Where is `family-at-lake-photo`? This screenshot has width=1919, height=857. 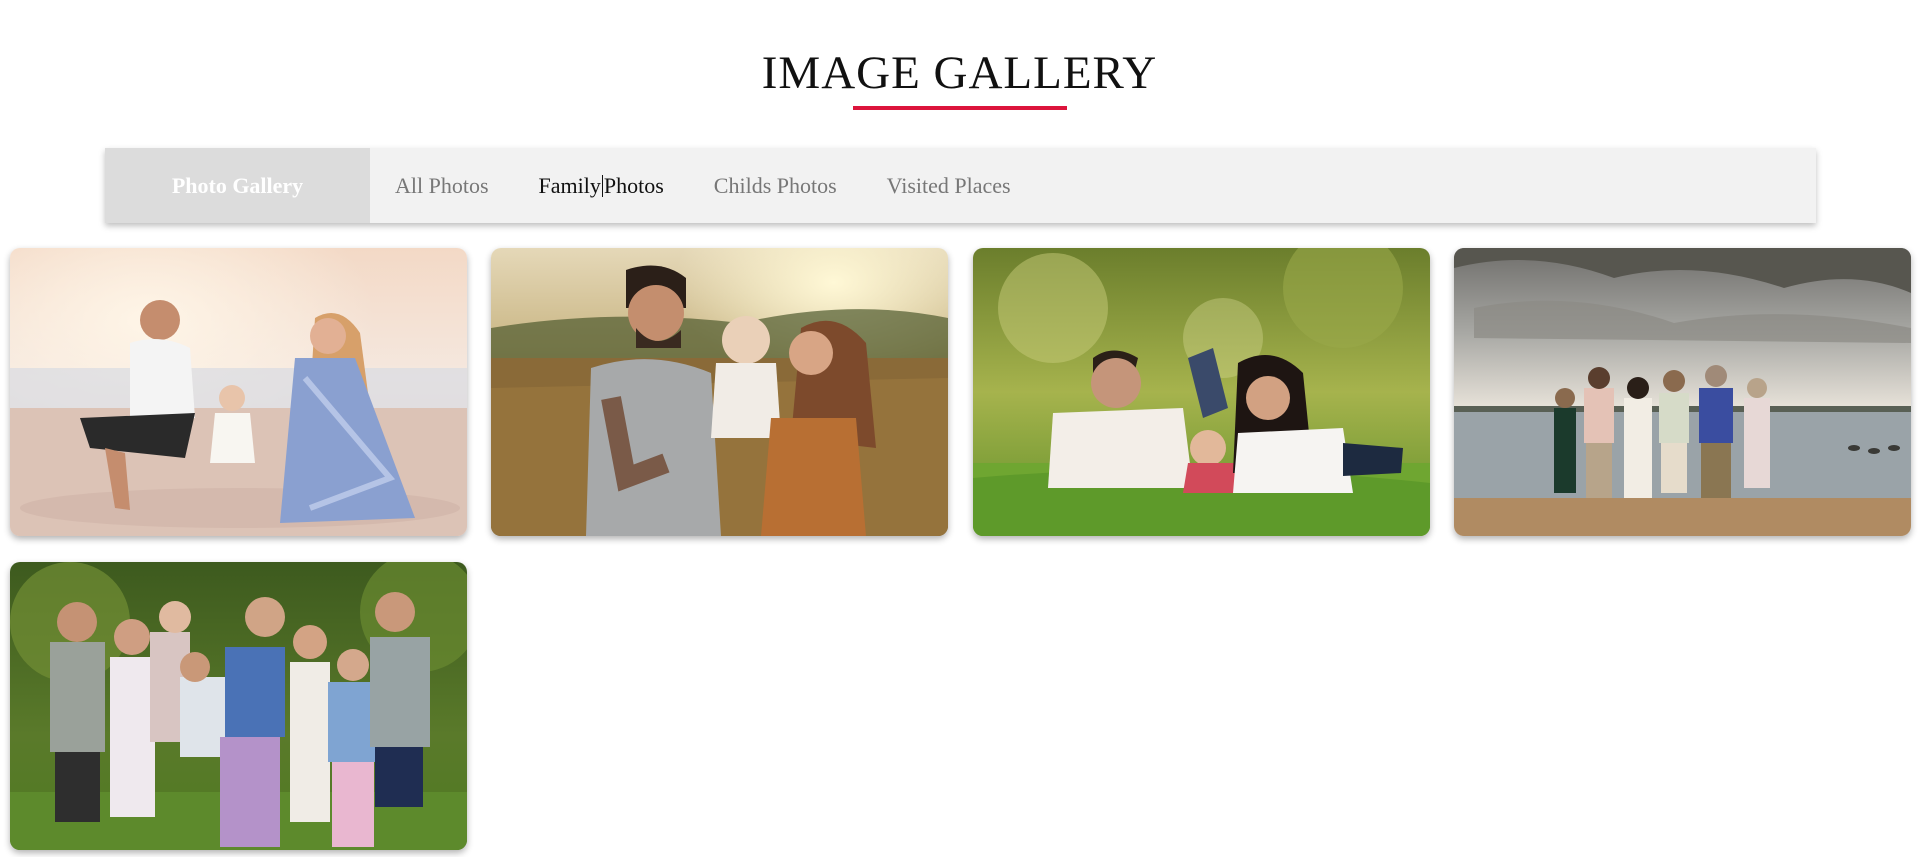 family-at-lake-photo is located at coordinates (1682, 392).